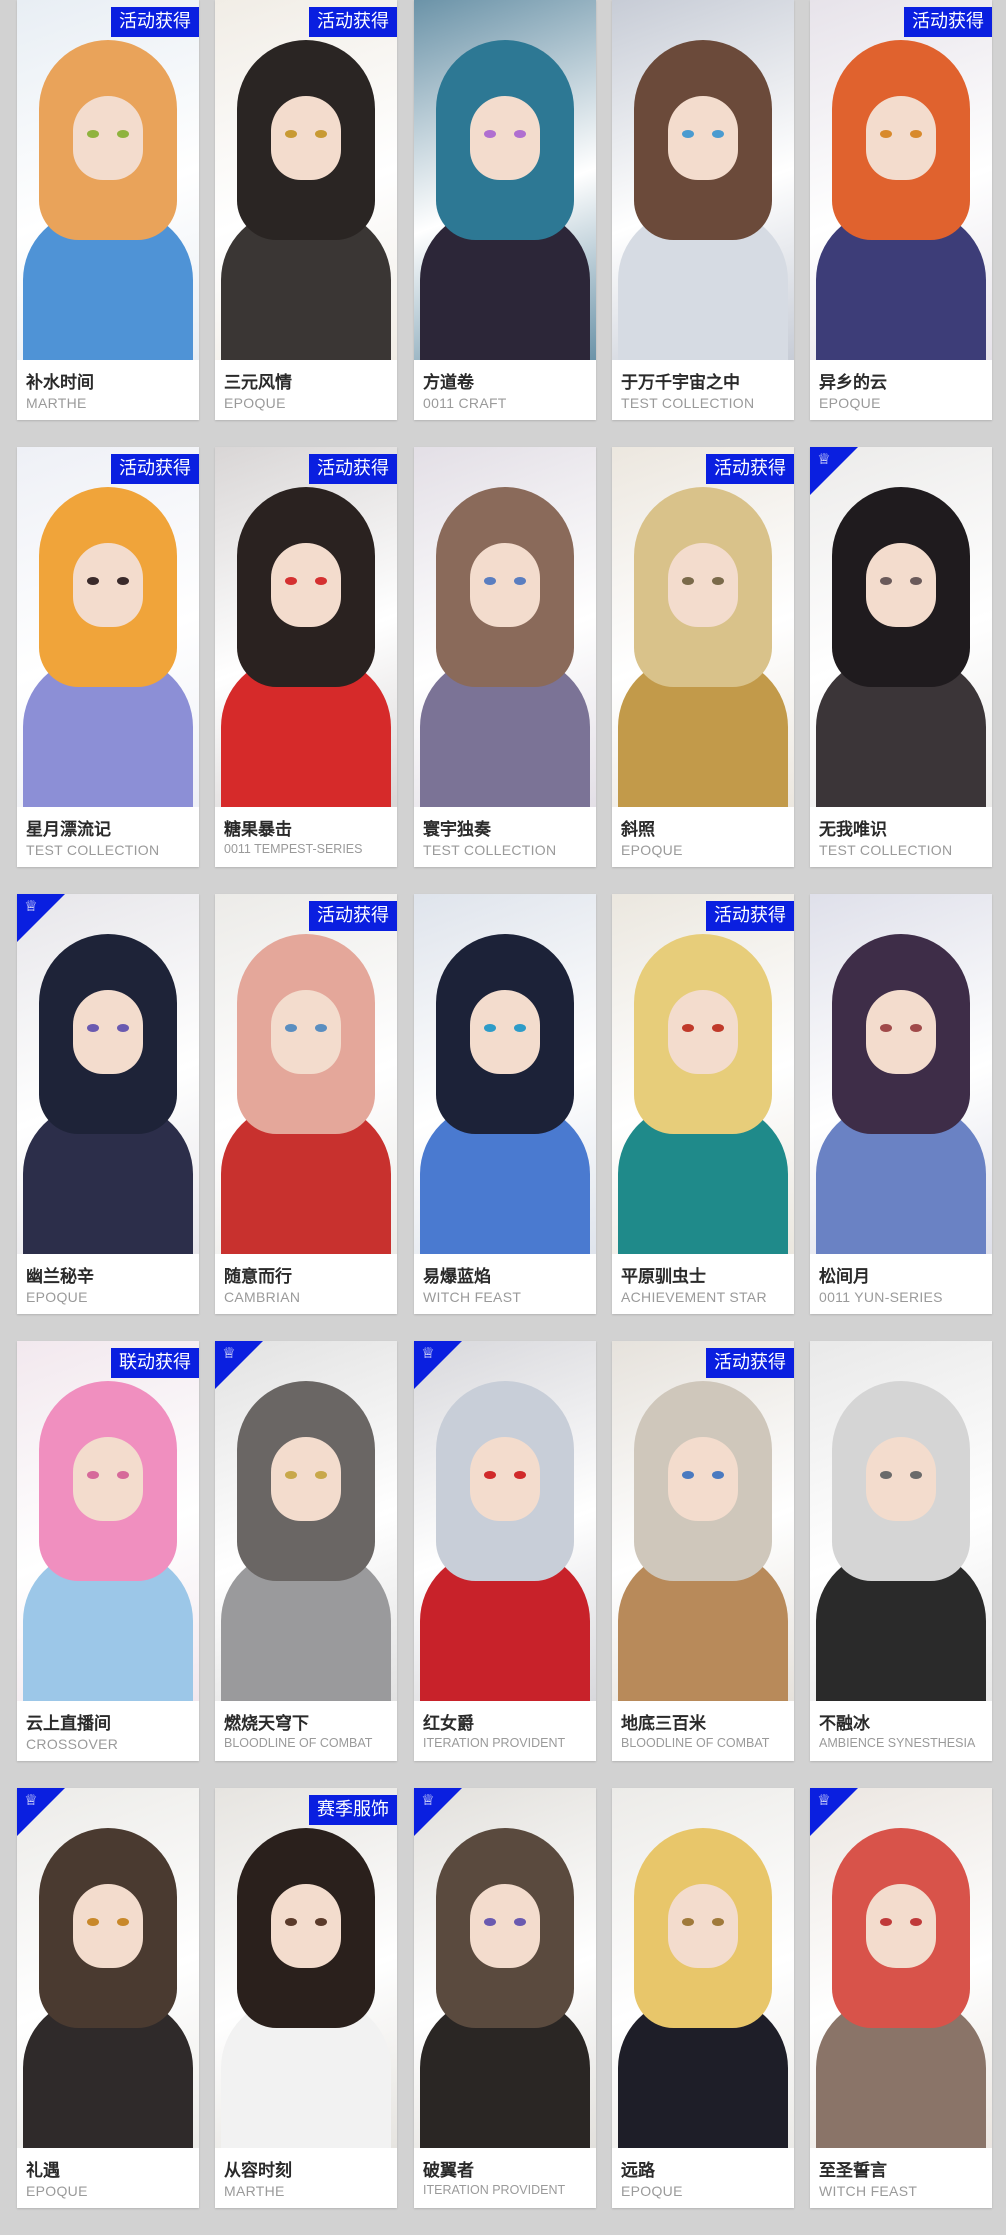  I want to click on skin-title: 松间月, so click(844, 1277).